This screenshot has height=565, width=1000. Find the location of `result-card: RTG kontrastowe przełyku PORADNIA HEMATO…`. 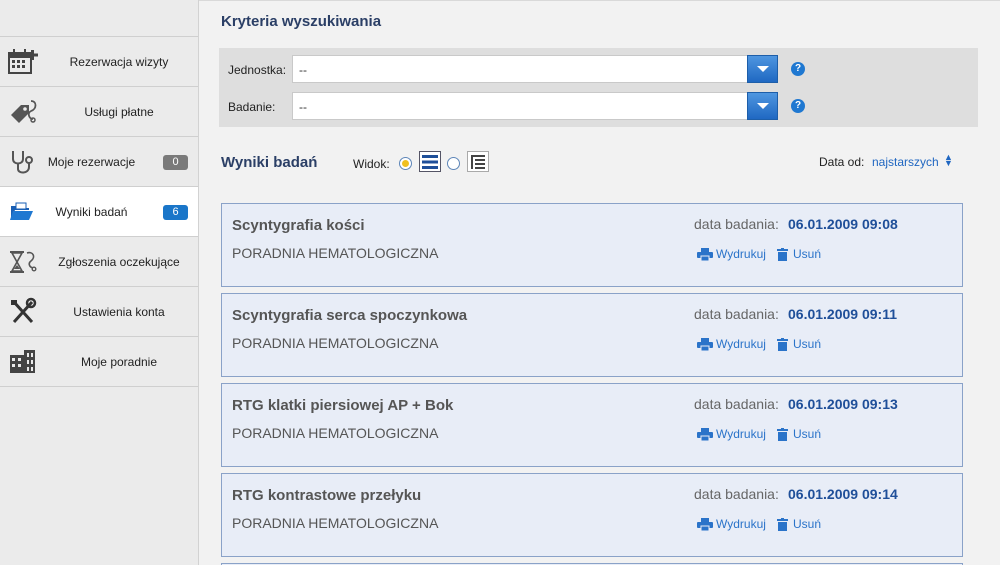

result-card: RTG kontrastowe przełyku PORADNIA HEMATO… is located at coordinates (592, 515).